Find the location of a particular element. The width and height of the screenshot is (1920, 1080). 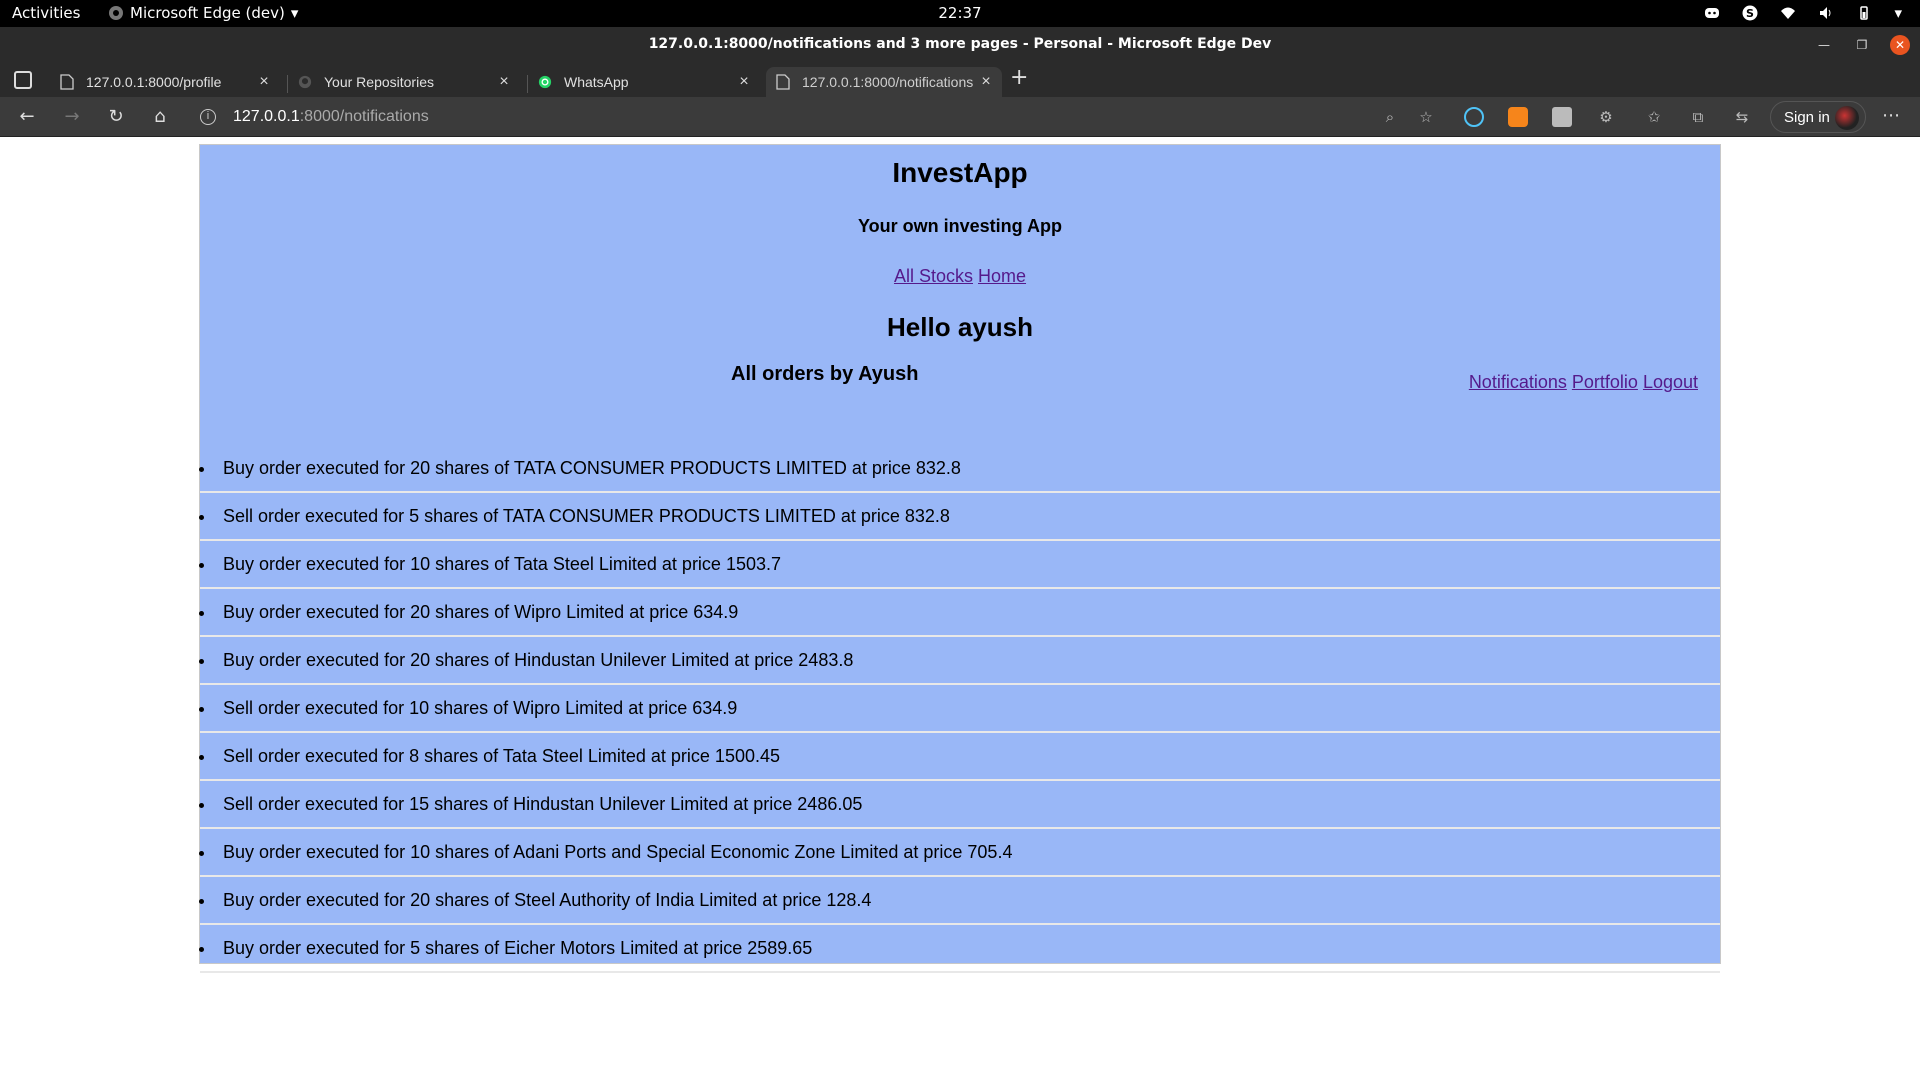

all-stocks-link: All Stocks is located at coordinates (933, 276).